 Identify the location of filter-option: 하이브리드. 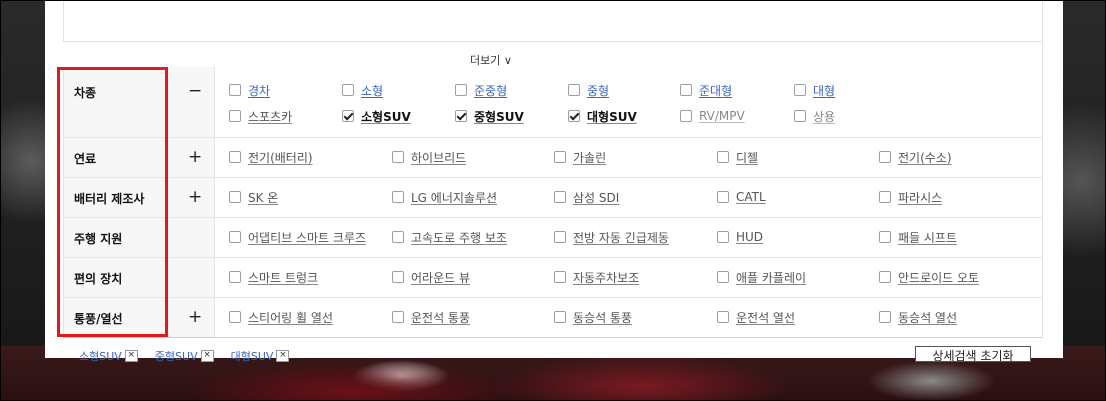
(429, 157).